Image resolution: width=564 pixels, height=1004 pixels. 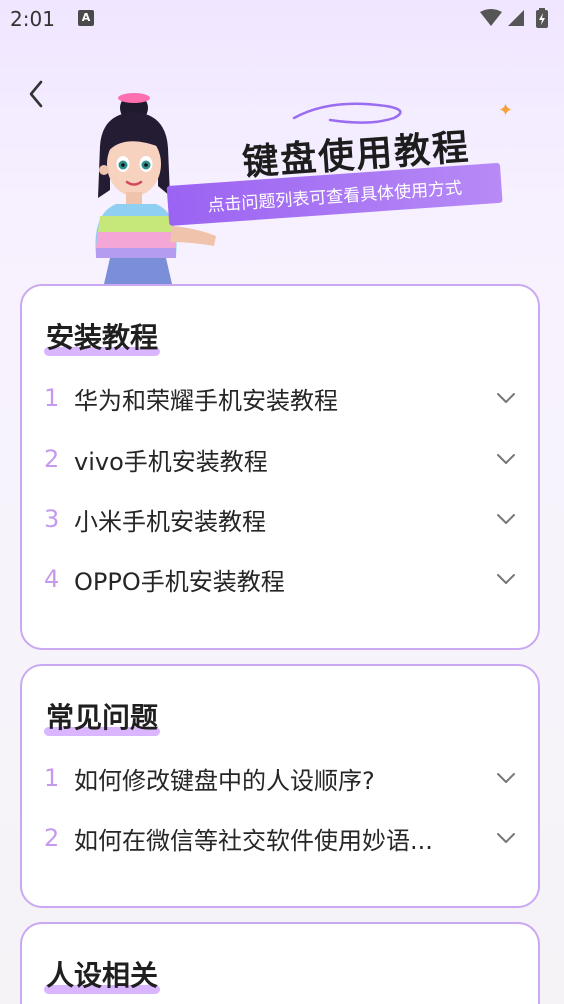 What do you see at coordinates (282, 519) in the screenshot?
I see `list-item: 3 小米手机安装教程` at bounding box center [282, 519].